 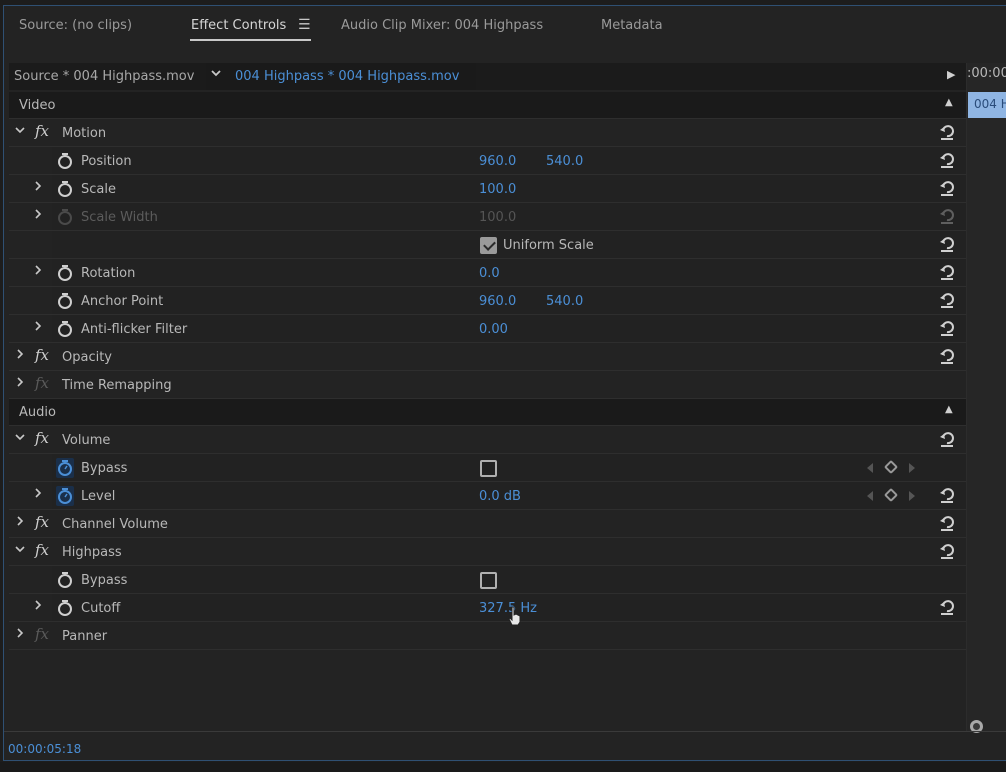 What do you see at coordinates (134, 329) in the screenshot?
I see `property-label: Anti-flicker Filter` at bounding box center [134, 329].